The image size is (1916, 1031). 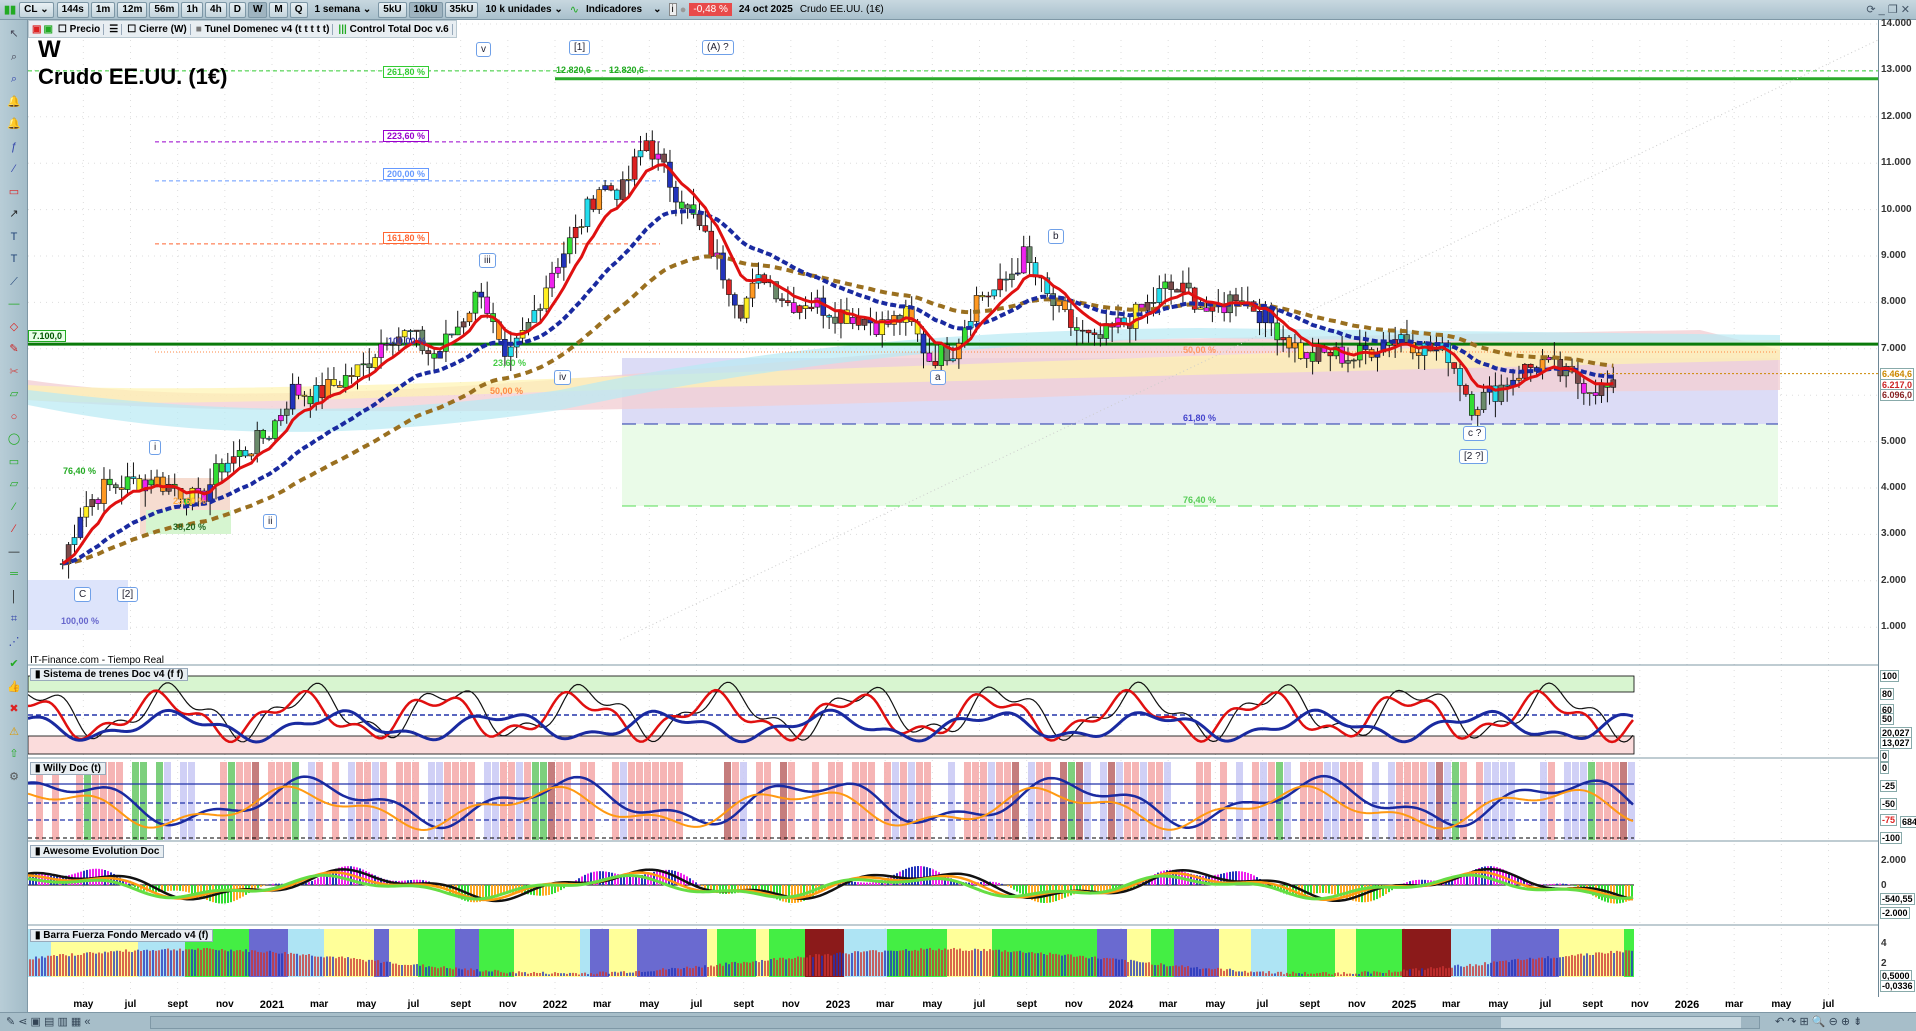 What do you see at coordinates (36, 9) in the screenshot?
I see `symbol-select: CL ⌄` at bounding box center [36, 9].